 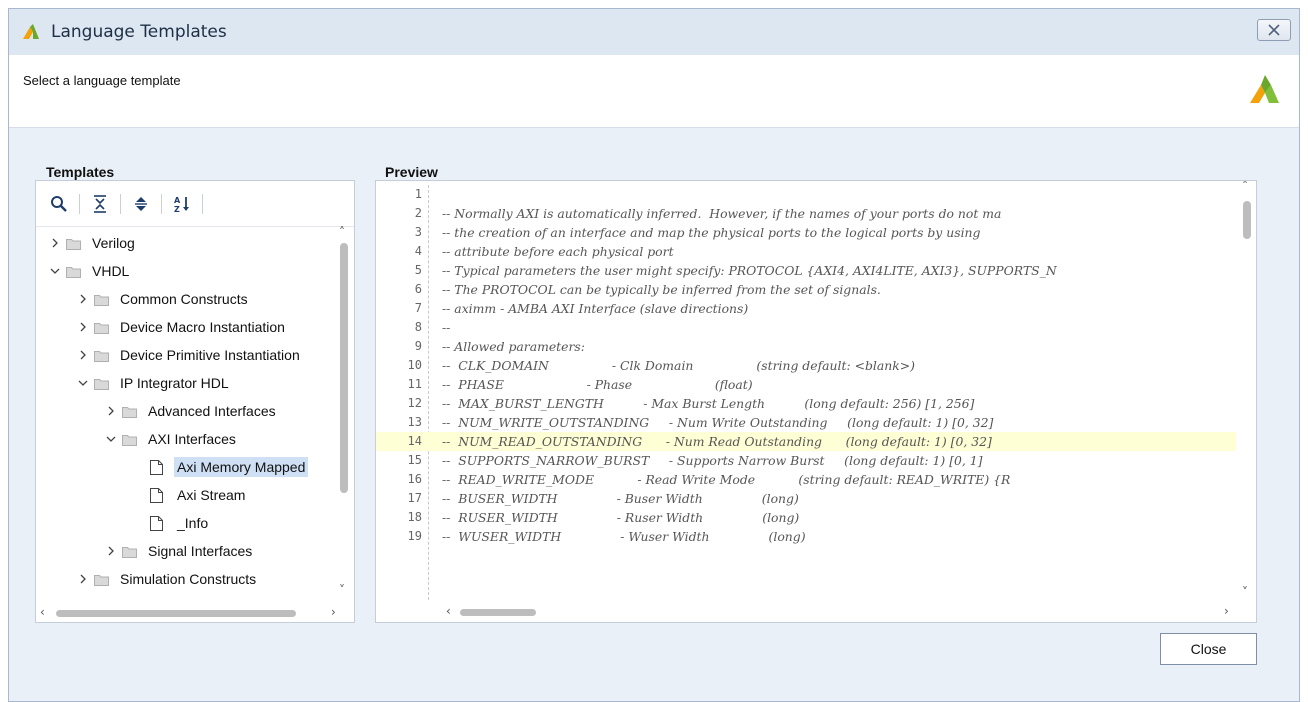 I want to click on search-icon, so click(x=59, y=203).